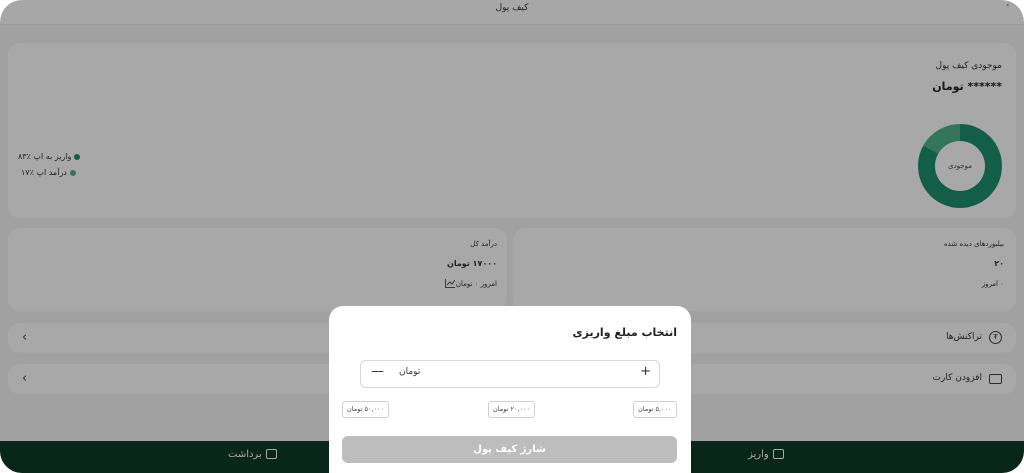 The width and height of the screenshot is (1024, 473). What do you see at coordinates (365, 409) in the screenshot?
I see `amount-chip-50000: ۵۰,۰۰۰ تومان` at bounding box center [365, 409].